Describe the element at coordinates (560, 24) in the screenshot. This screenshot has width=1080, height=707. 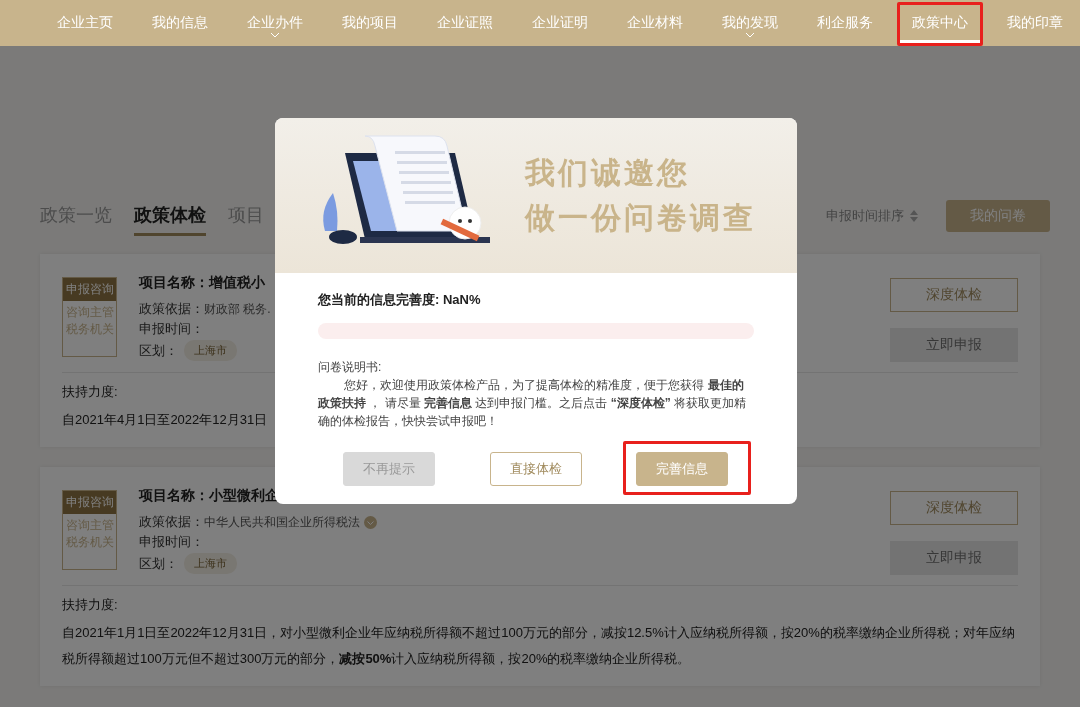
I see `nav-item: 企业证明` at that location.